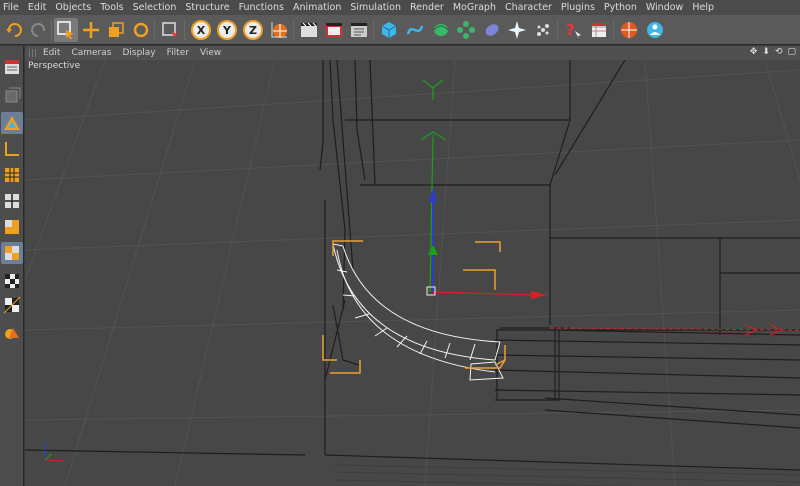 Image resolution: width=800 pixels, height=486 pixels. I want to click on spline-pen-icon, so click(415, 30).